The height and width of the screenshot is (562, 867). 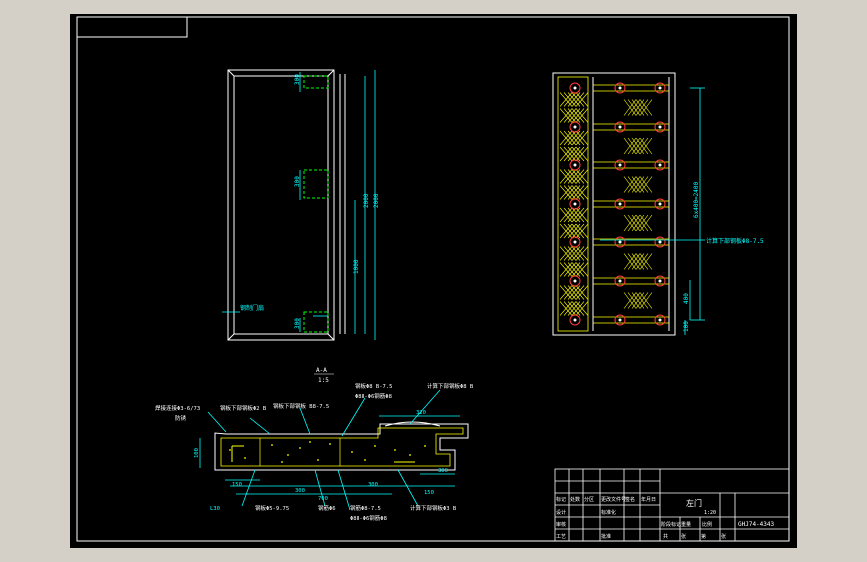 What do you see at coordinates (321, 370) in the screenshot?
I see `section-title-text: A-A` at bounding box center [321, 370].